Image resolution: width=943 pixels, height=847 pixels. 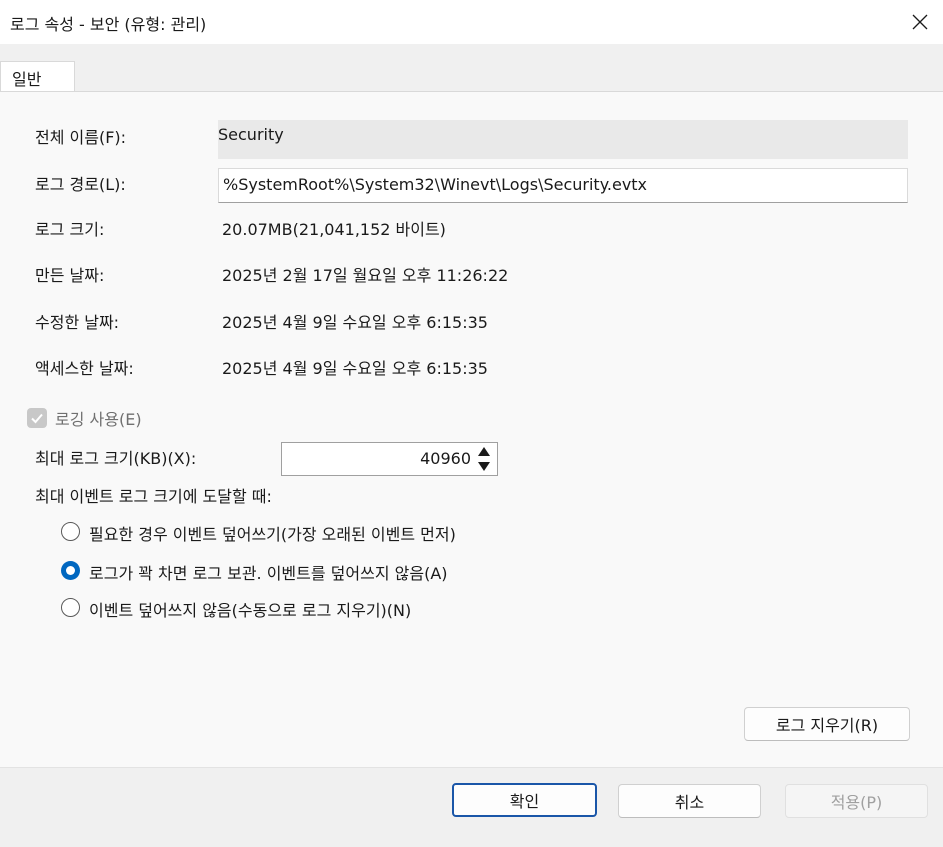 I want to click on created-value: 2025년 2월 17일 월요일 오후 11:26:22, so click(x=365, y=275).